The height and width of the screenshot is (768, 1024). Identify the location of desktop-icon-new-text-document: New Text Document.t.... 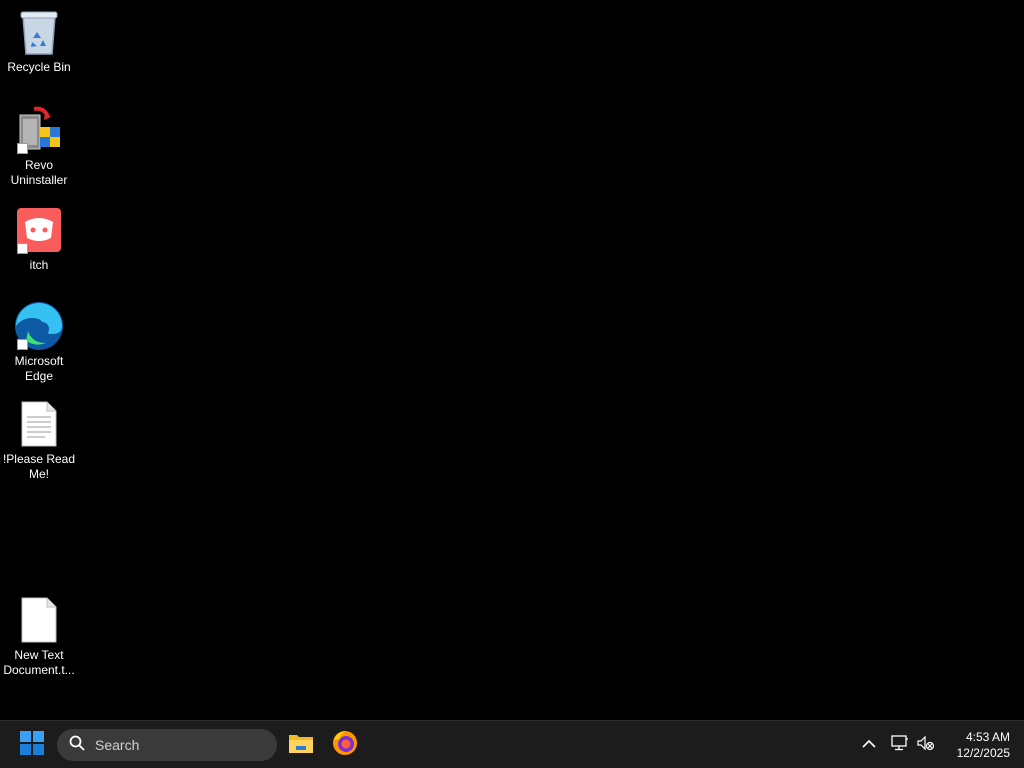
(39, 636).